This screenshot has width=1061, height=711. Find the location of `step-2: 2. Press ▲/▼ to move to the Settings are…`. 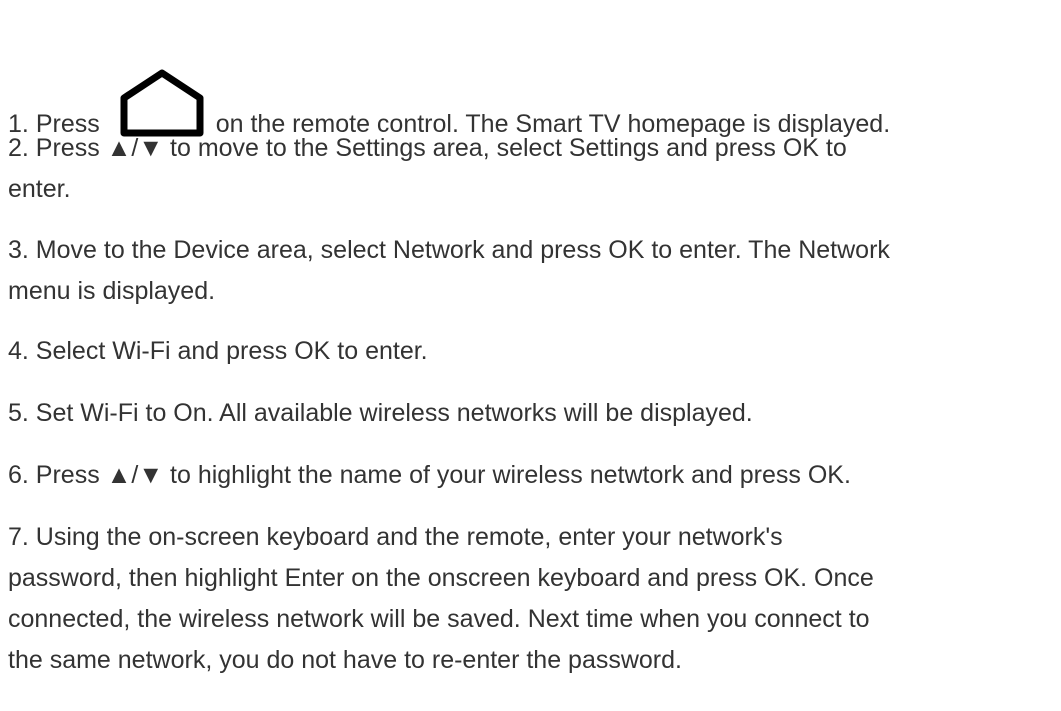

step-2: 2. Press ▲/▼ to move to the Settings are… is located at coordinates (427, 169).